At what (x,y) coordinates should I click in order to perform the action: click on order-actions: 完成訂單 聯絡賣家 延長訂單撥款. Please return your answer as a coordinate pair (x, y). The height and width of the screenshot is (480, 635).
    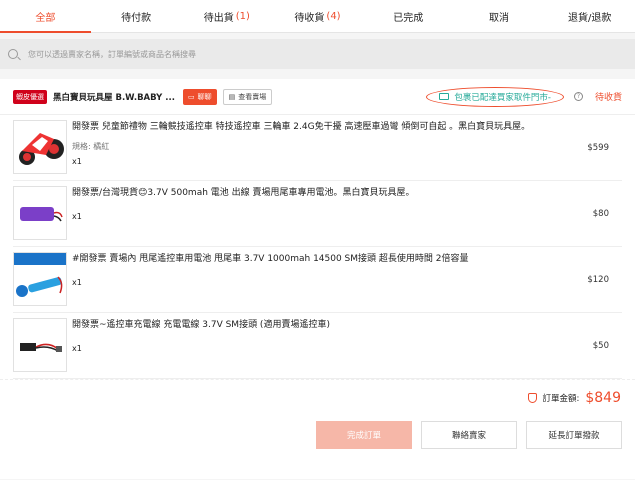
    Looking at the image, I should click on (317, 435).